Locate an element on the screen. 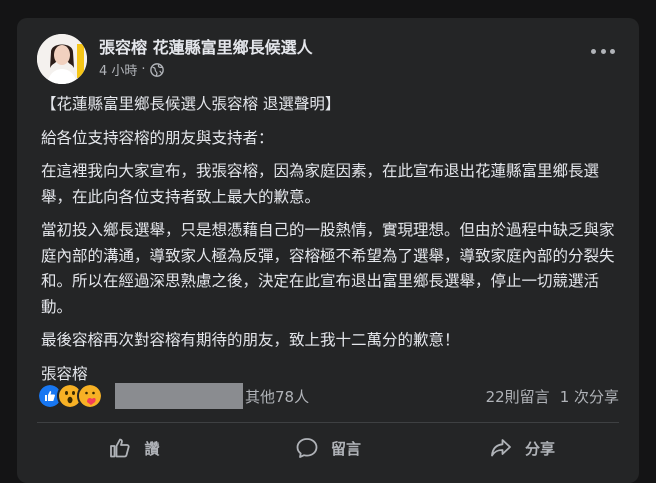 This screenshot has height=483, width=656. redacted-names is located at coordinates (179, 396).